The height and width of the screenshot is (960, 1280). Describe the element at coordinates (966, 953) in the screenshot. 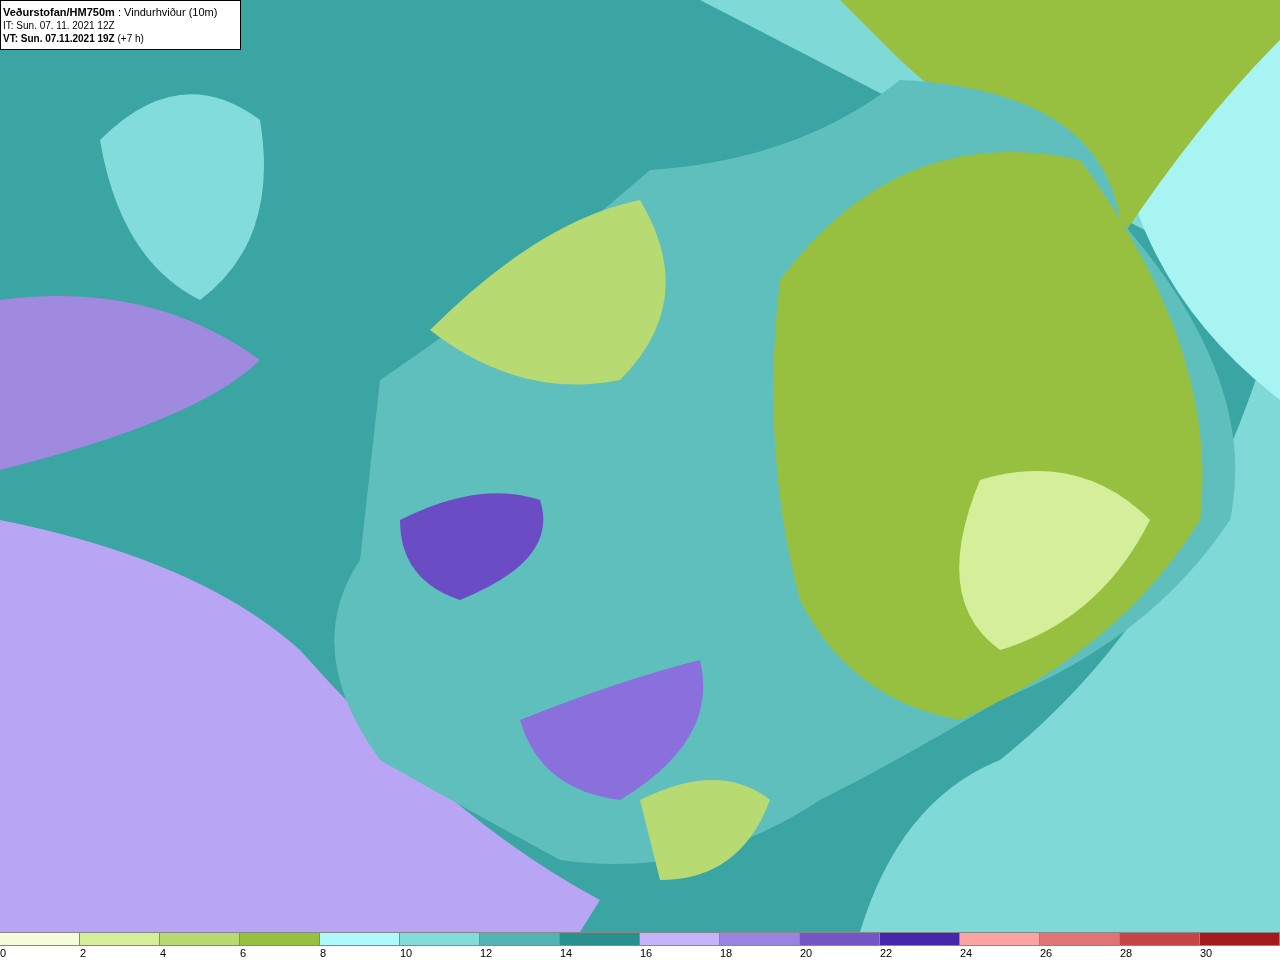

I see `legend-label: 24` at that location.